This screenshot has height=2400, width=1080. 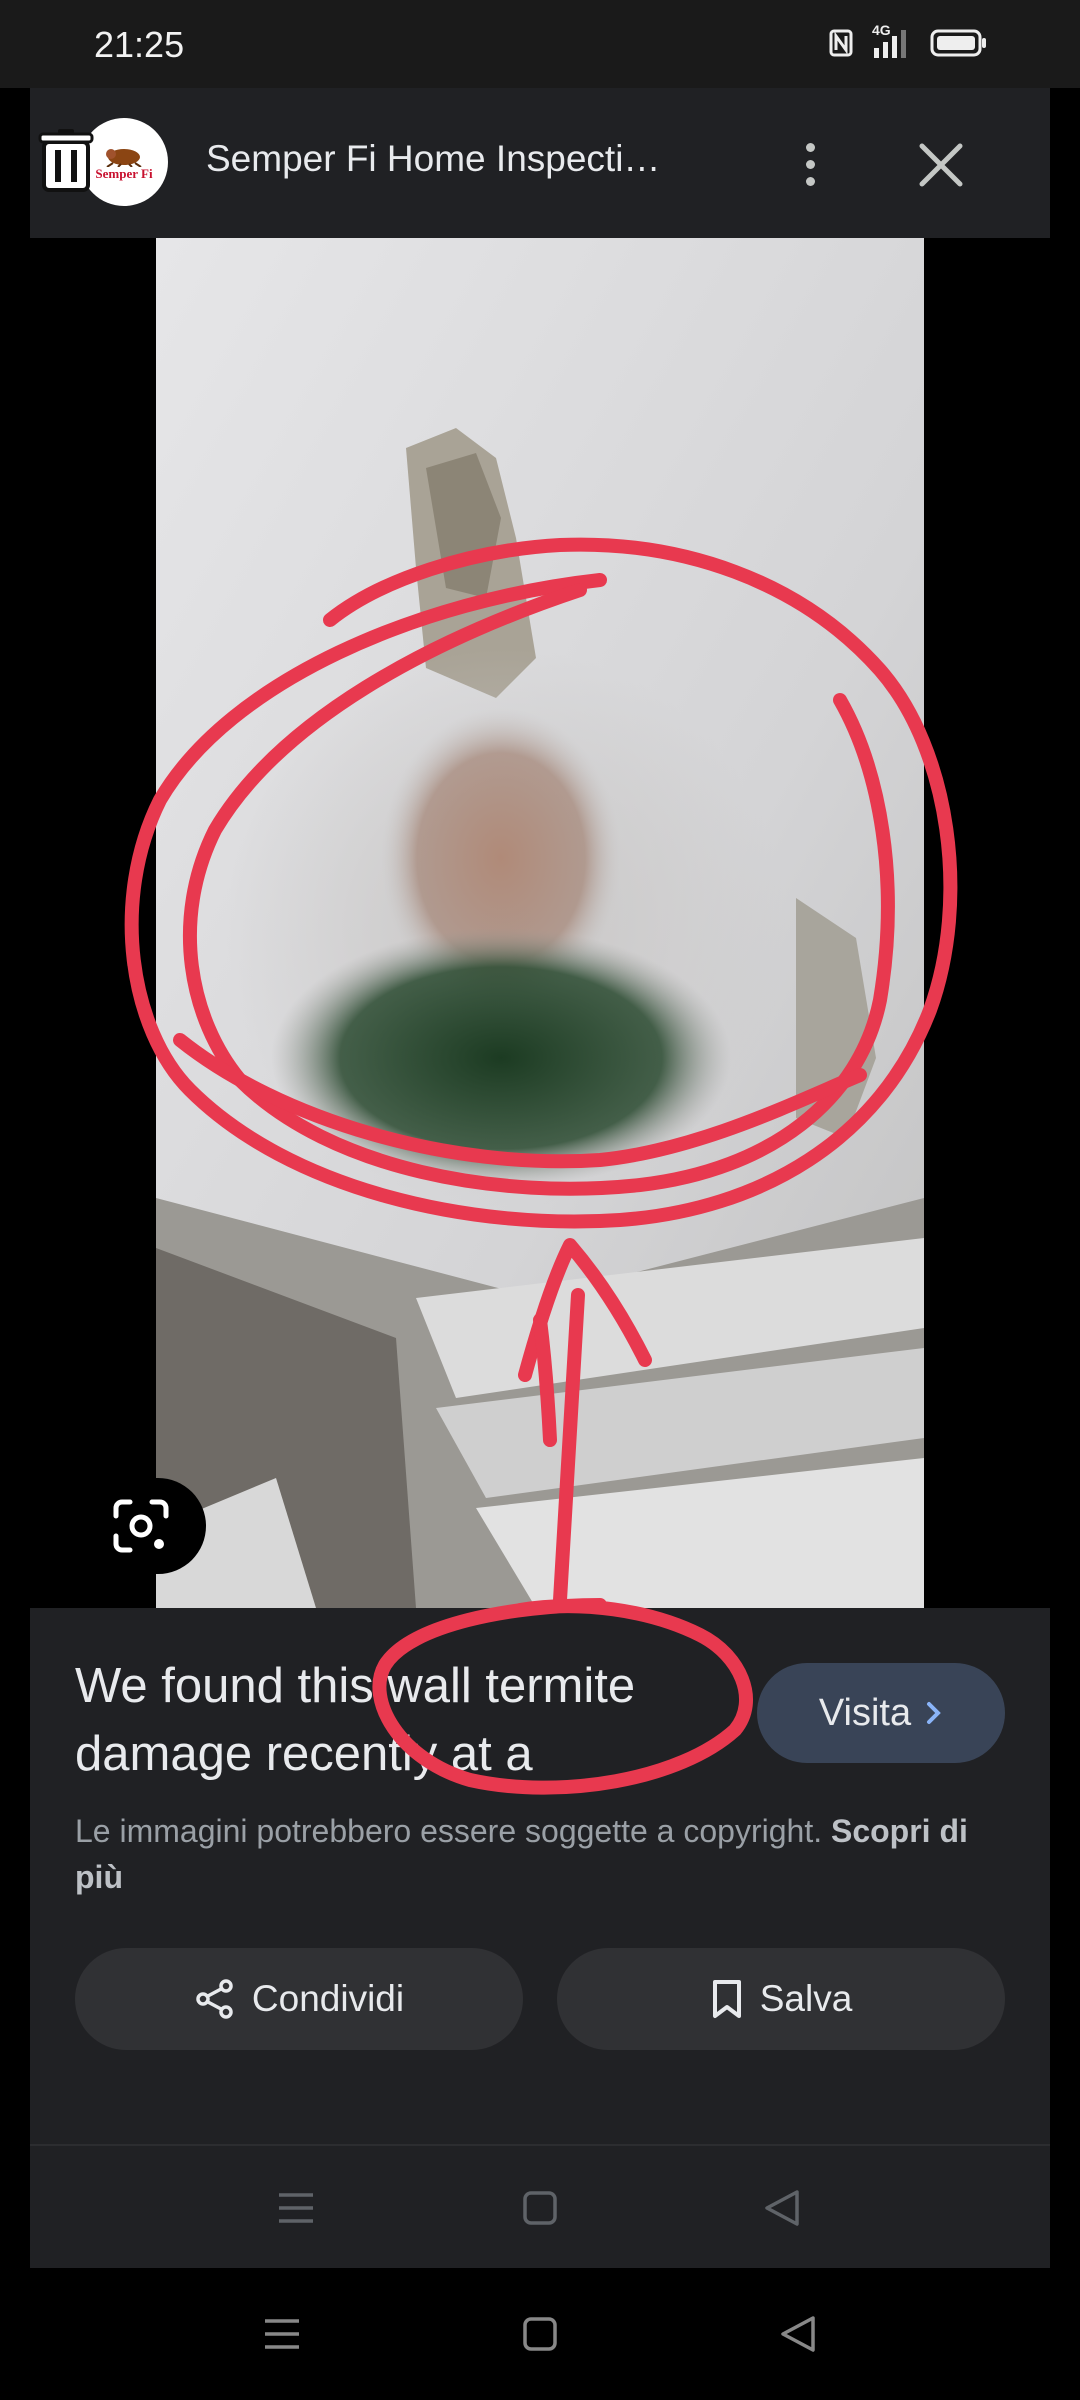 What do you see at coordinates (726, 1999) in the screenshot?
I see `bookmark-icon` at bounding box center [726, 1999].